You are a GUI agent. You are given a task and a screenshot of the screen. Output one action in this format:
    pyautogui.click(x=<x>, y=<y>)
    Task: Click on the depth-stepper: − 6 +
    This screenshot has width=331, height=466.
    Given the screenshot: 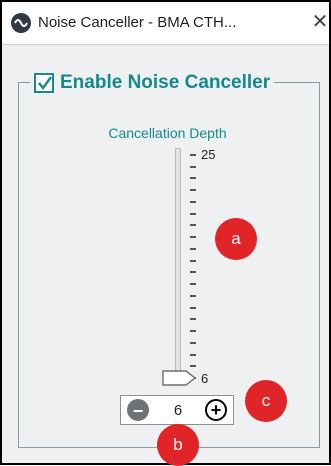 What is the action you would take?
    pyautogui.click(x=177, y=410)
    